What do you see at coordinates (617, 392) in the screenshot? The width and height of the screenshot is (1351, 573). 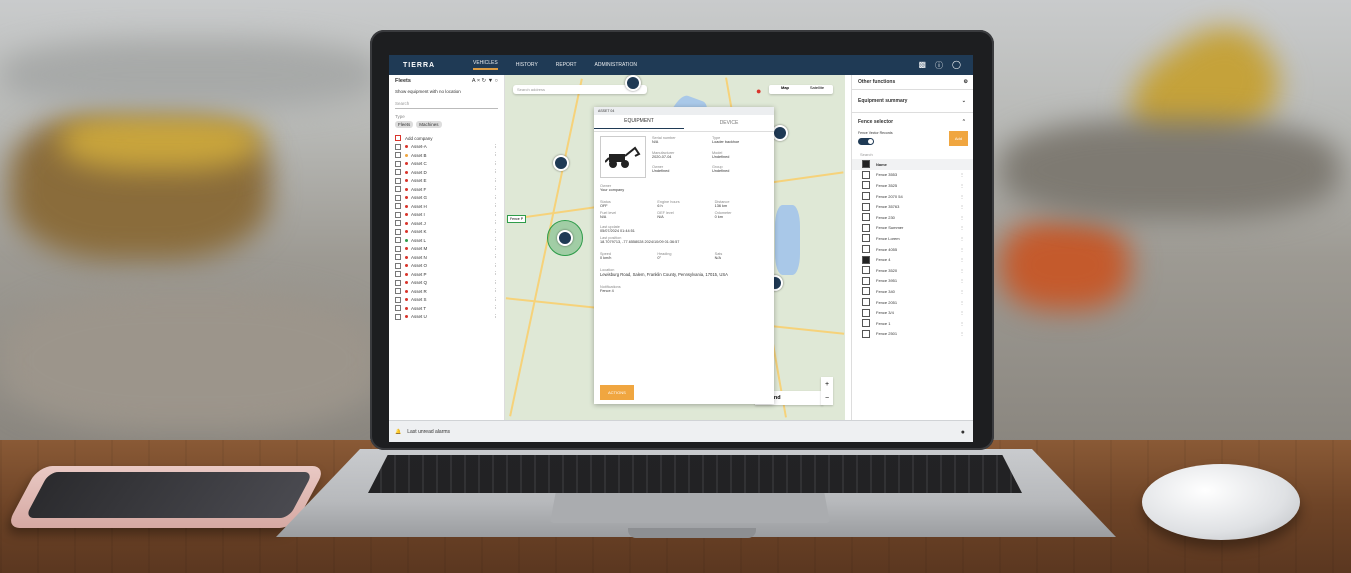 I see `actions-button: ACTIONS` at bounding box center [617, 392].